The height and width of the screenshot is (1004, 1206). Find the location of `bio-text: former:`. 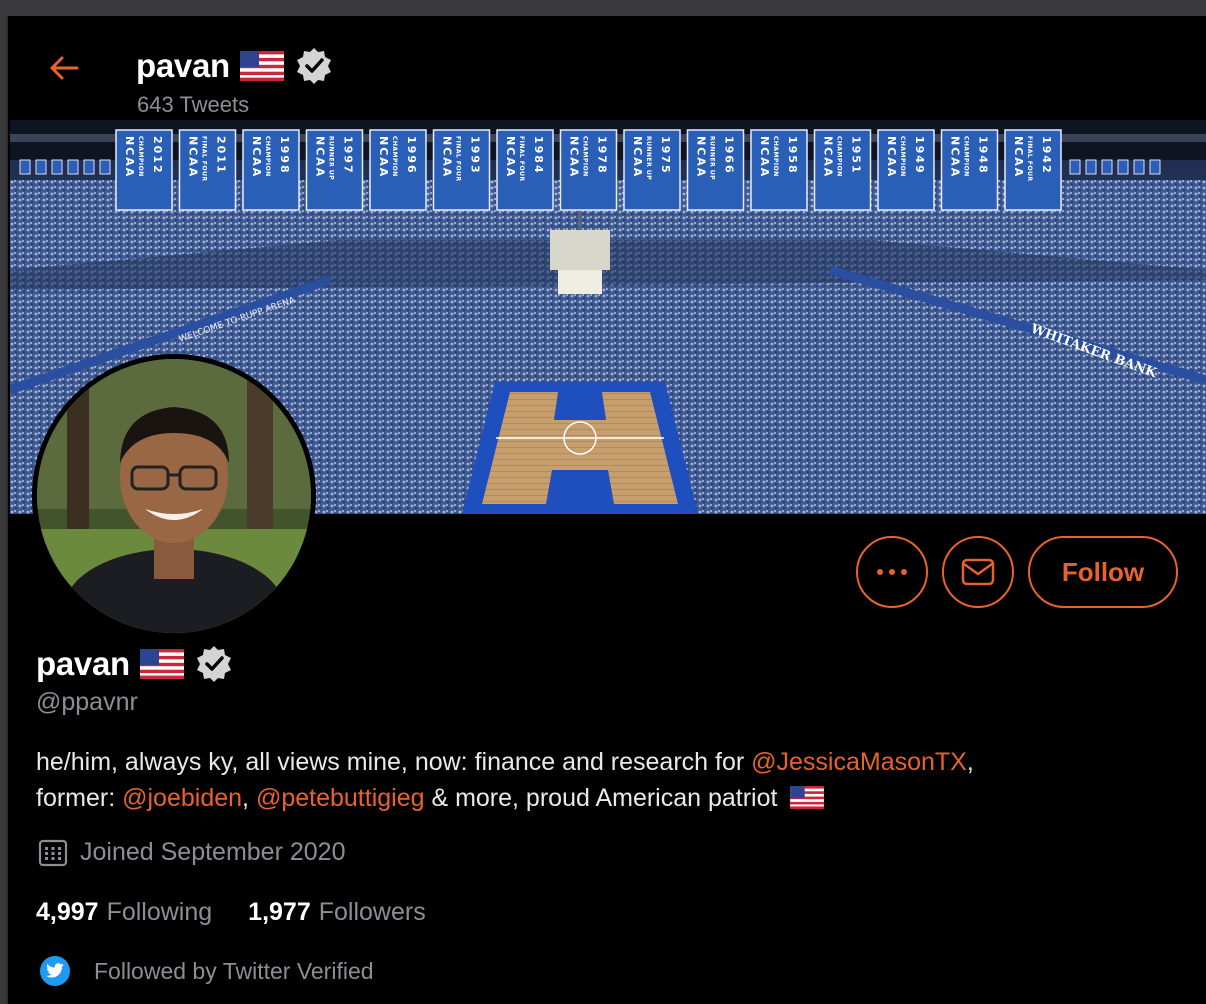

bio-text: former: is located at coordinates (79, 798).